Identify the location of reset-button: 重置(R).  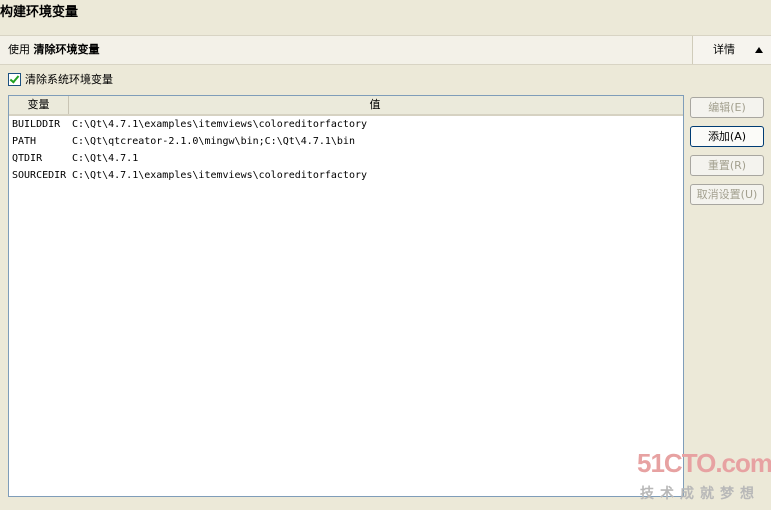
(727, 165).